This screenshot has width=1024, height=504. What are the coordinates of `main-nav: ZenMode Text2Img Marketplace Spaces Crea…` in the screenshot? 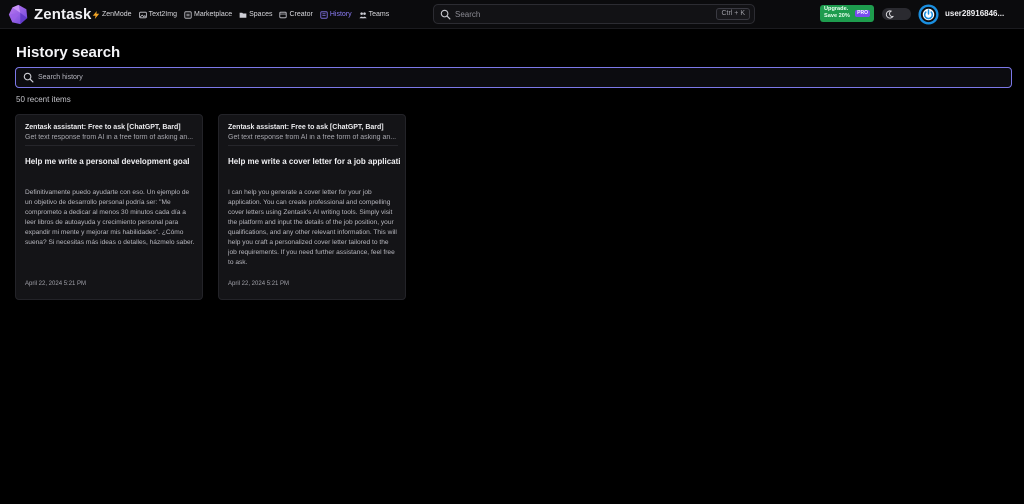 It's located at (244, 14).